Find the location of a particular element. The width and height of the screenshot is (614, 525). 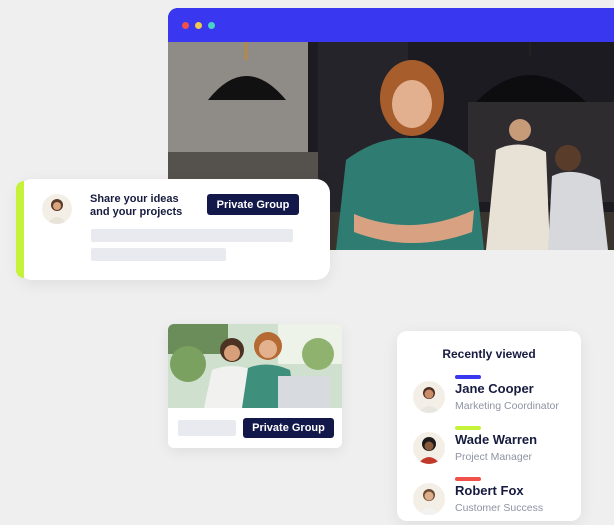

person-name: Robert Fox is located at coordinates (489, 490).